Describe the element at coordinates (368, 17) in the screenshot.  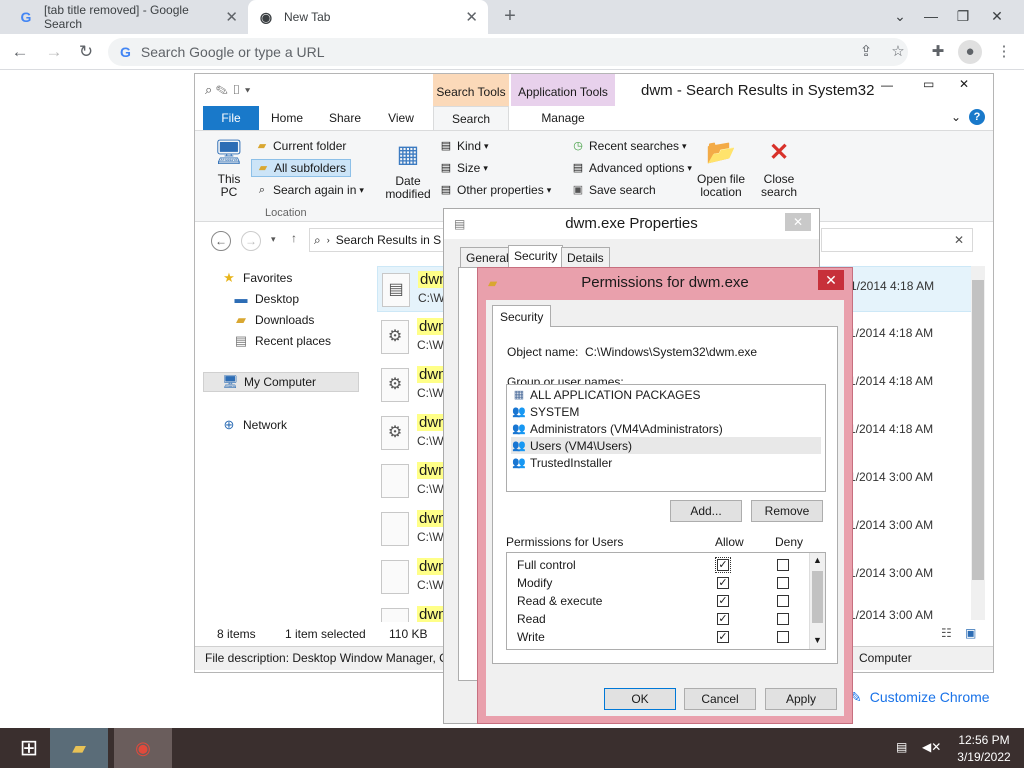
I see `tab-new-tab: ◉ New Tab ✕` at that location.